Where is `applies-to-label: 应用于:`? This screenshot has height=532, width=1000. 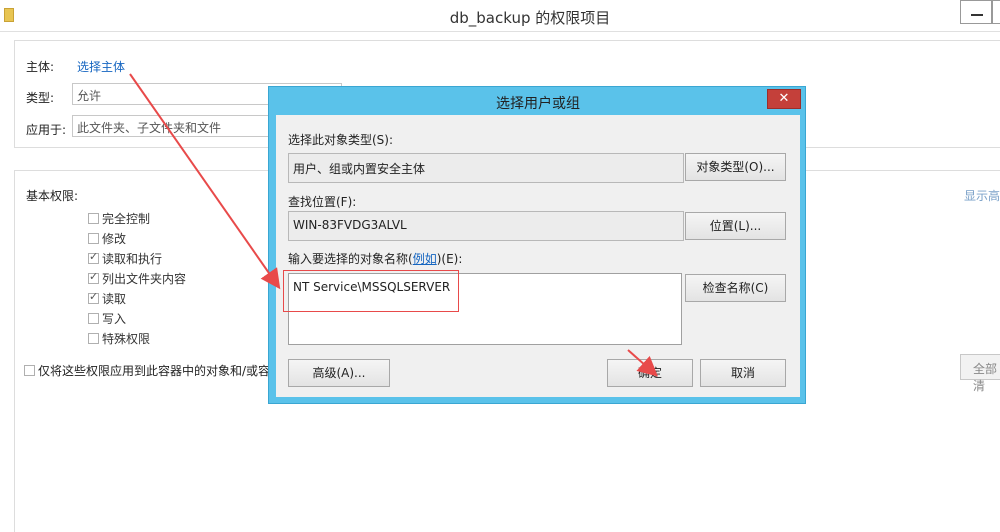 applies-to-label: 应用于: is located at coordinates (46, 130).